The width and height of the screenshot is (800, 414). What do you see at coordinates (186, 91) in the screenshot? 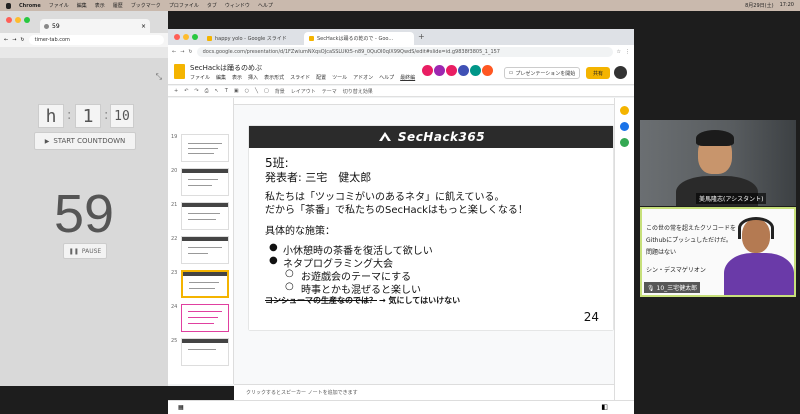
I see `undo-icon: ↶` at bounding box center [186, 91].